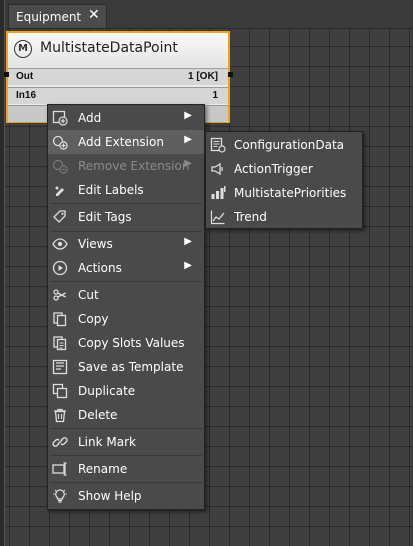 Image resolution: width=413 pixels, height=546 pixels. What do you see at coordinates (107, 442) in the screenshot?
I see `menu-item-label: Link Mark` at bounding box center [107, 442].